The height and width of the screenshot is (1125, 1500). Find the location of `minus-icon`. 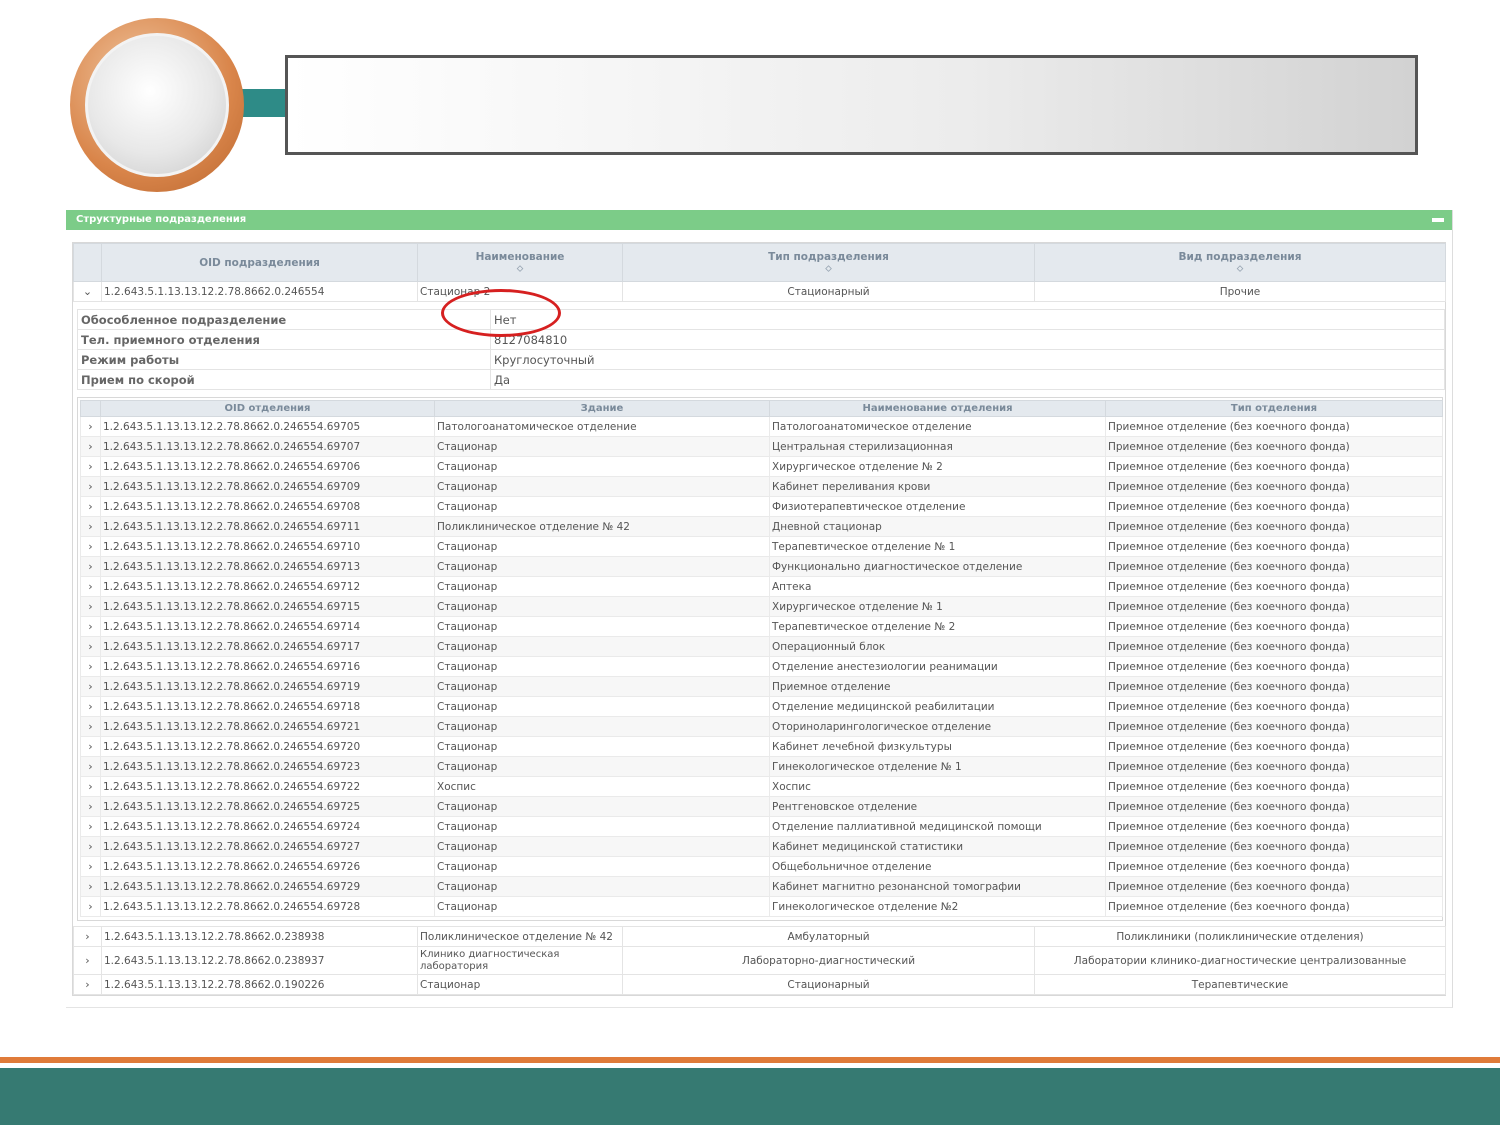

minus-icon is located at coordinates (1438, 220).